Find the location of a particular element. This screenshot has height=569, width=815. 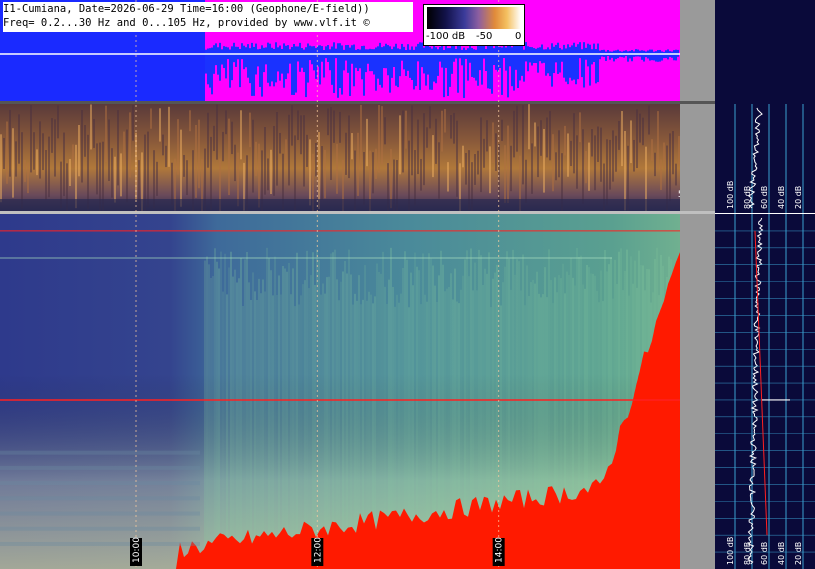

spectrum-panel-low: 100 dB 80 dB 60 dB 40 dB 20 dB is located at coordinates (765, 106).